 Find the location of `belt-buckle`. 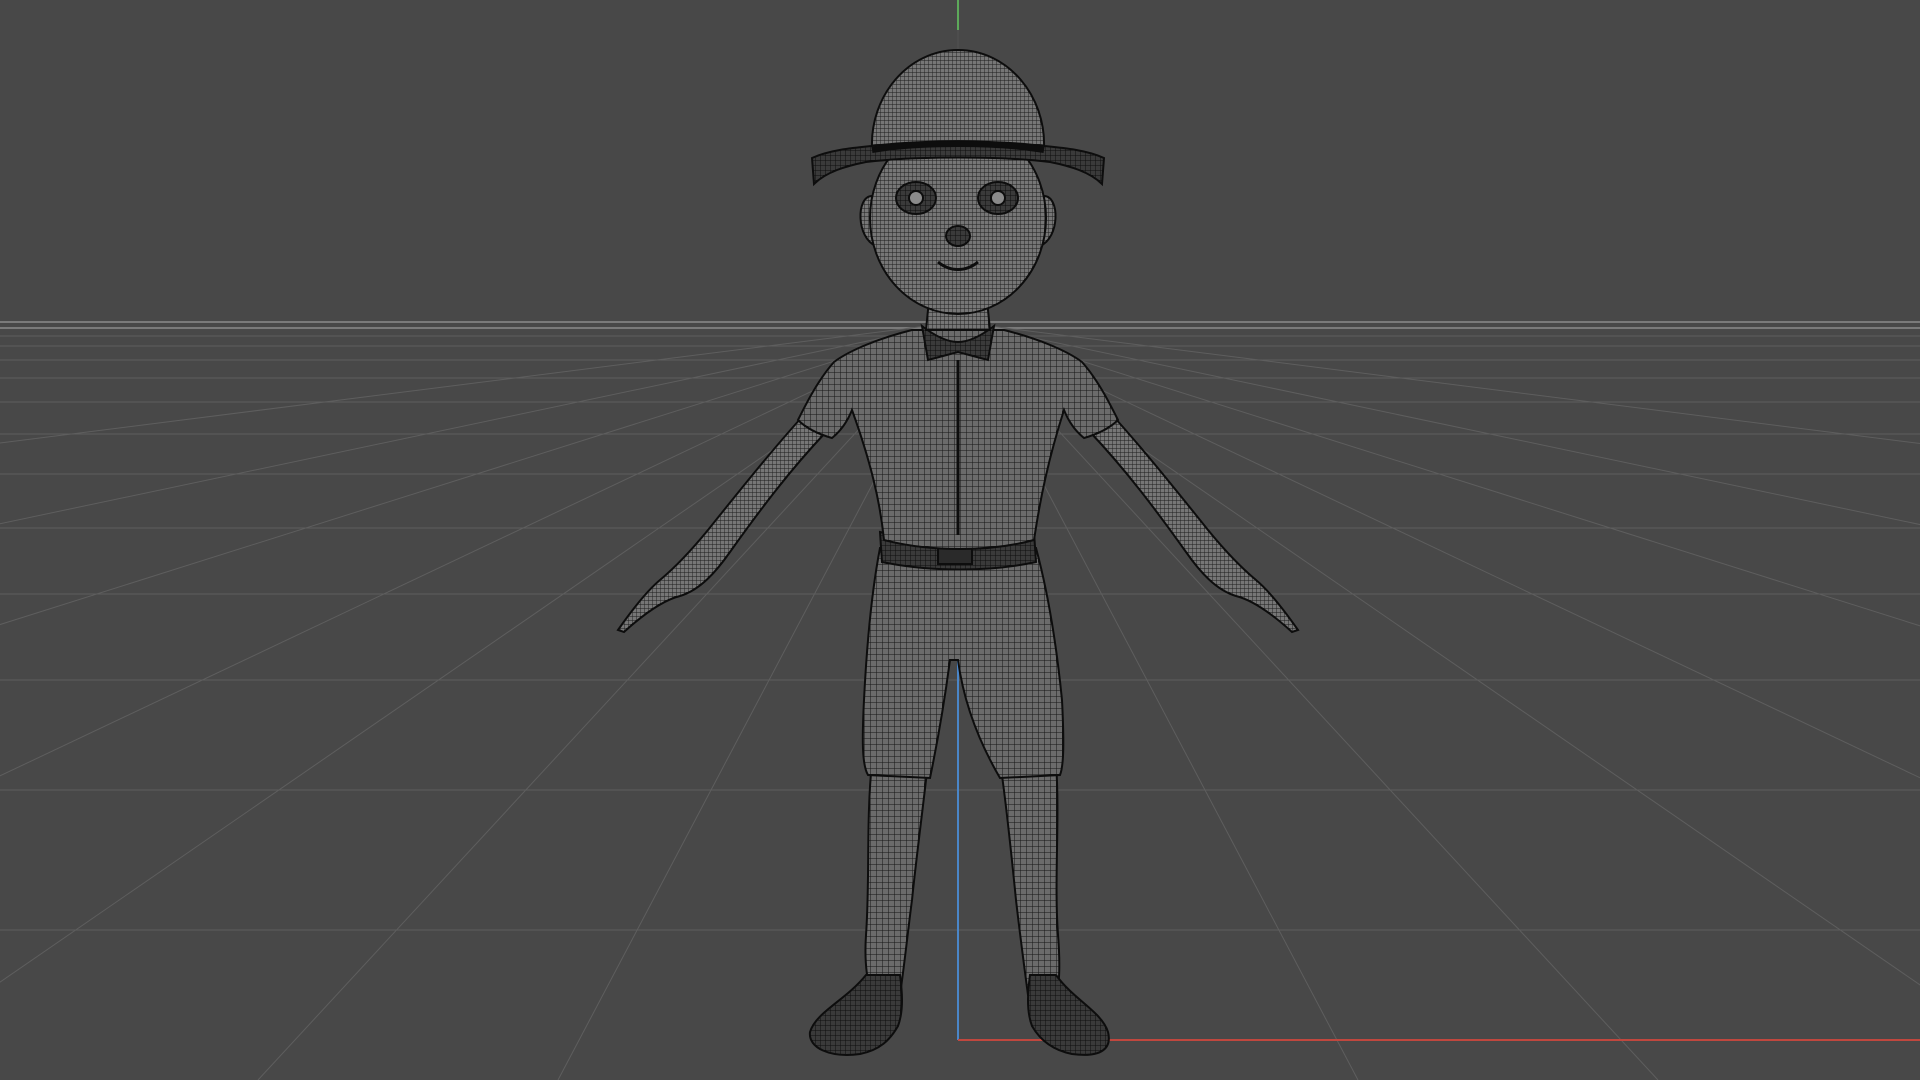

belt-buckle is located at coordinates (955, 556).